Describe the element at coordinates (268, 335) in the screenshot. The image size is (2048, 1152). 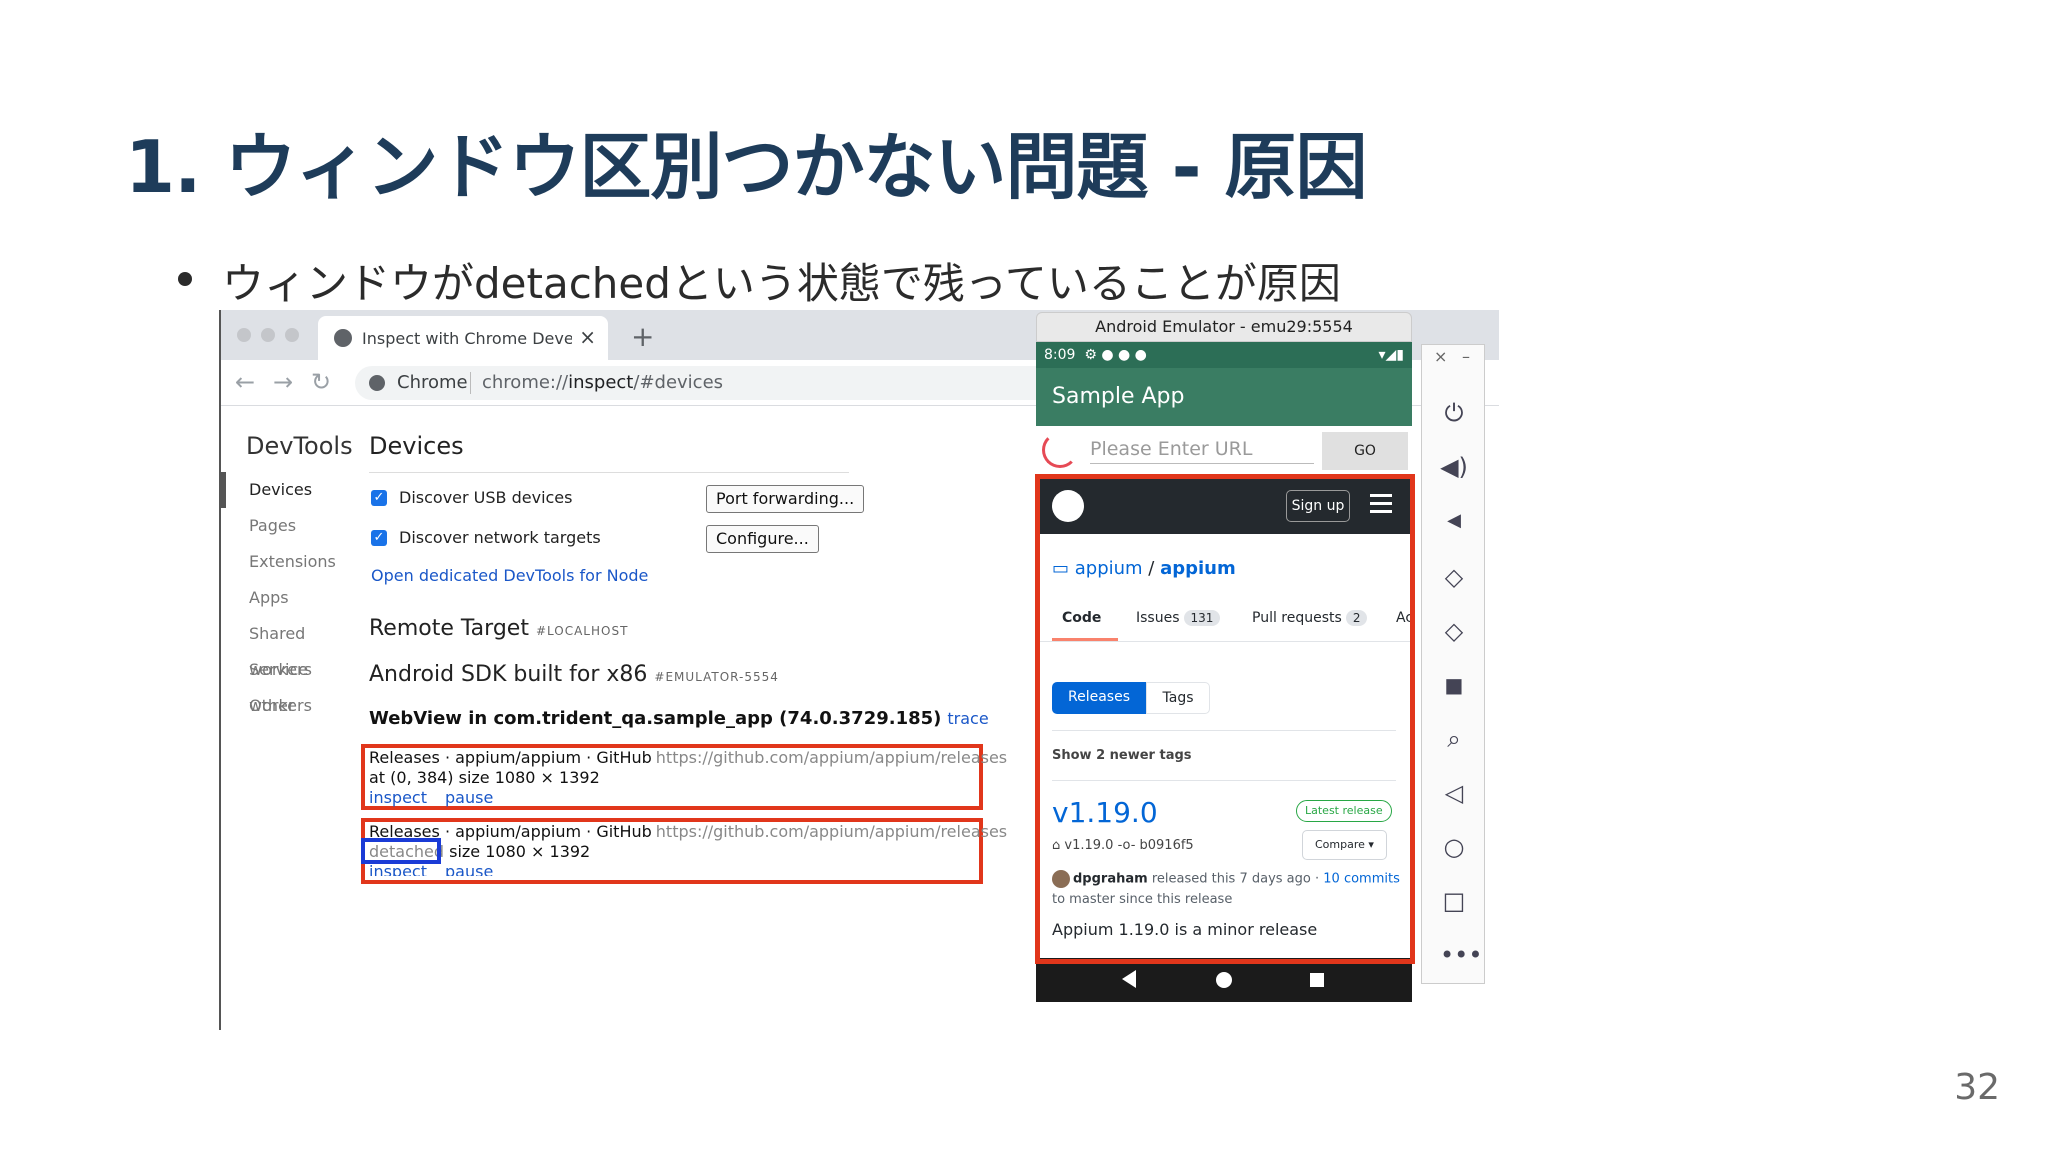
I see `window-minimize-dot` at that location.